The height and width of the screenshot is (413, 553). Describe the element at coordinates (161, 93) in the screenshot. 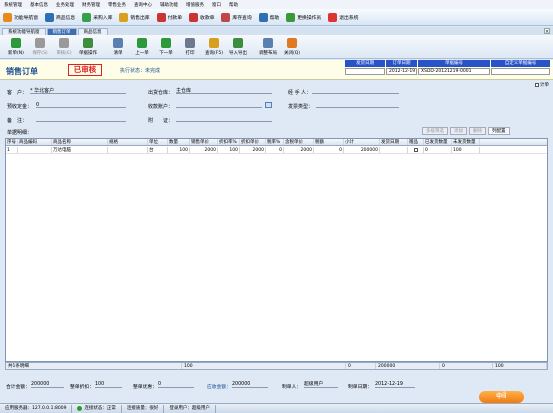

I see `warehouse-label: 出货仓库：` at that location.